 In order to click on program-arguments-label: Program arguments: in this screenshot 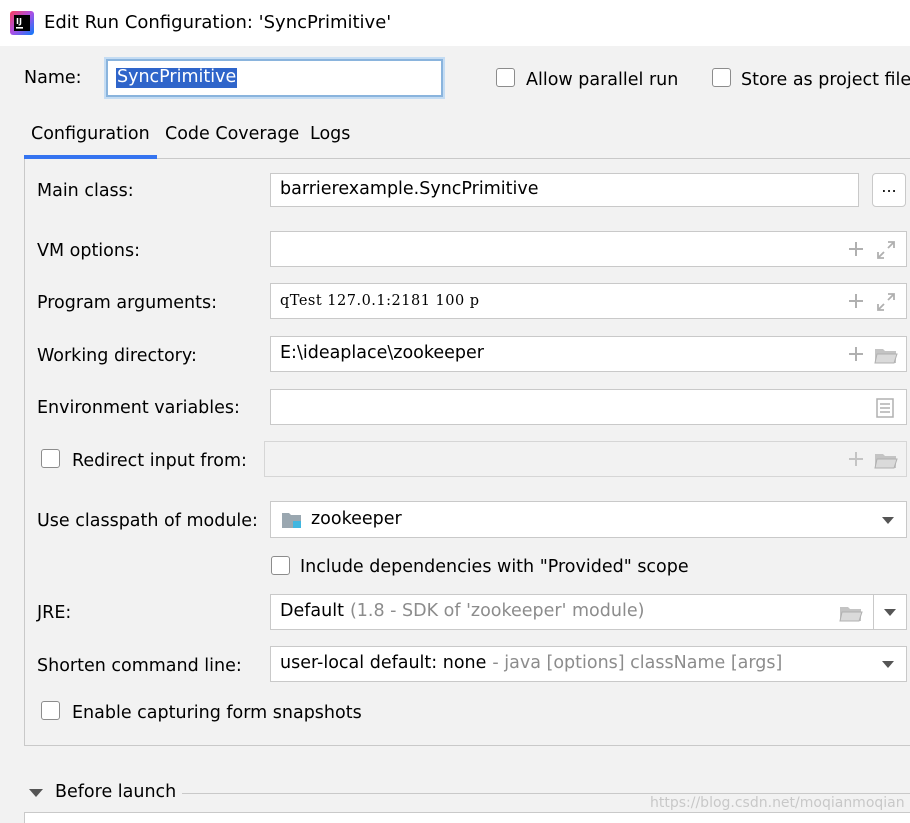, I will do `click(127, 303)`.